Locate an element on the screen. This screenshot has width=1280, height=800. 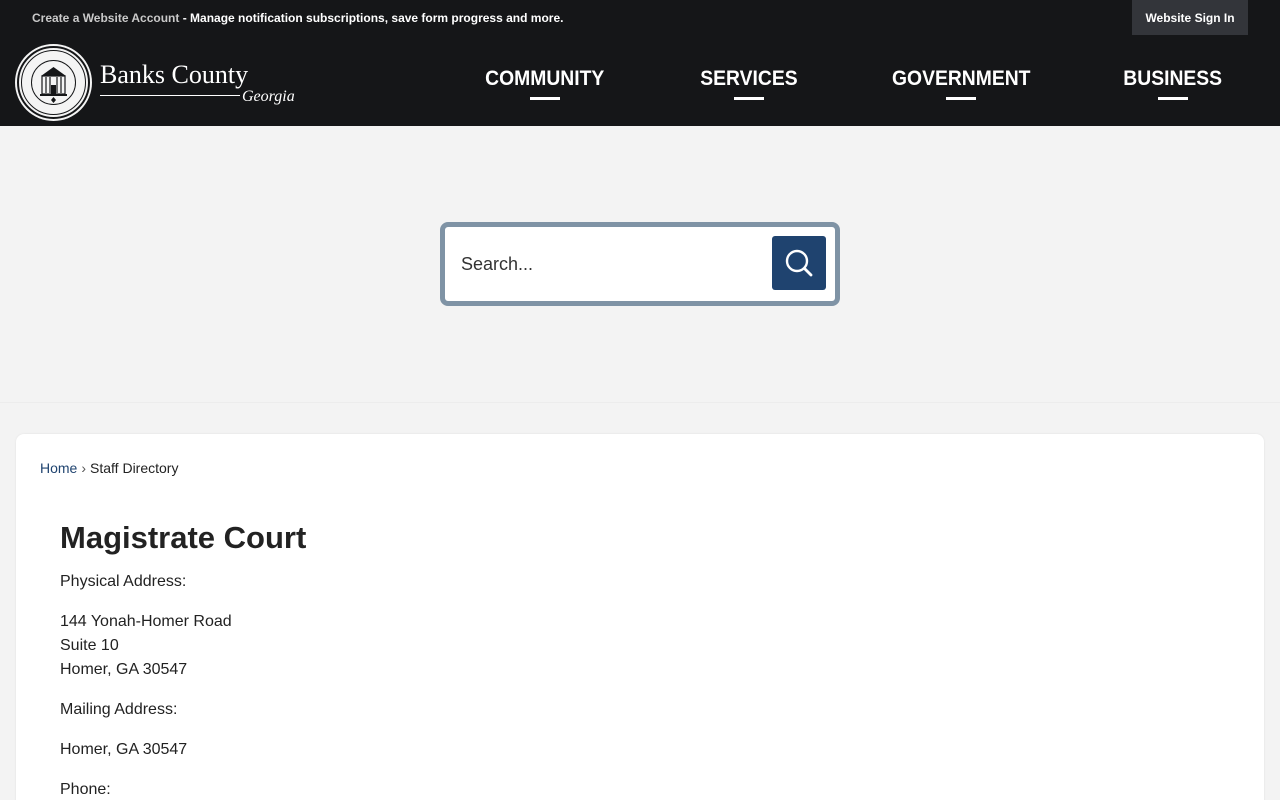
search-icon is located at coordinates (799, 263).